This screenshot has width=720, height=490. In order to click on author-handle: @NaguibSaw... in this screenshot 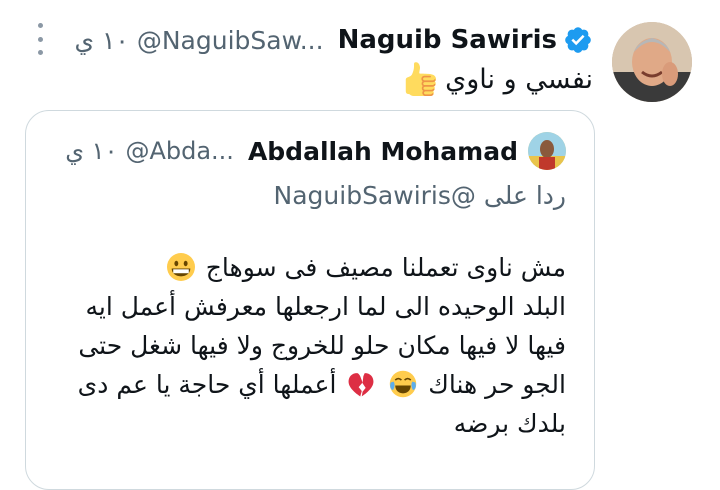, I will do `click(230, 40)`.